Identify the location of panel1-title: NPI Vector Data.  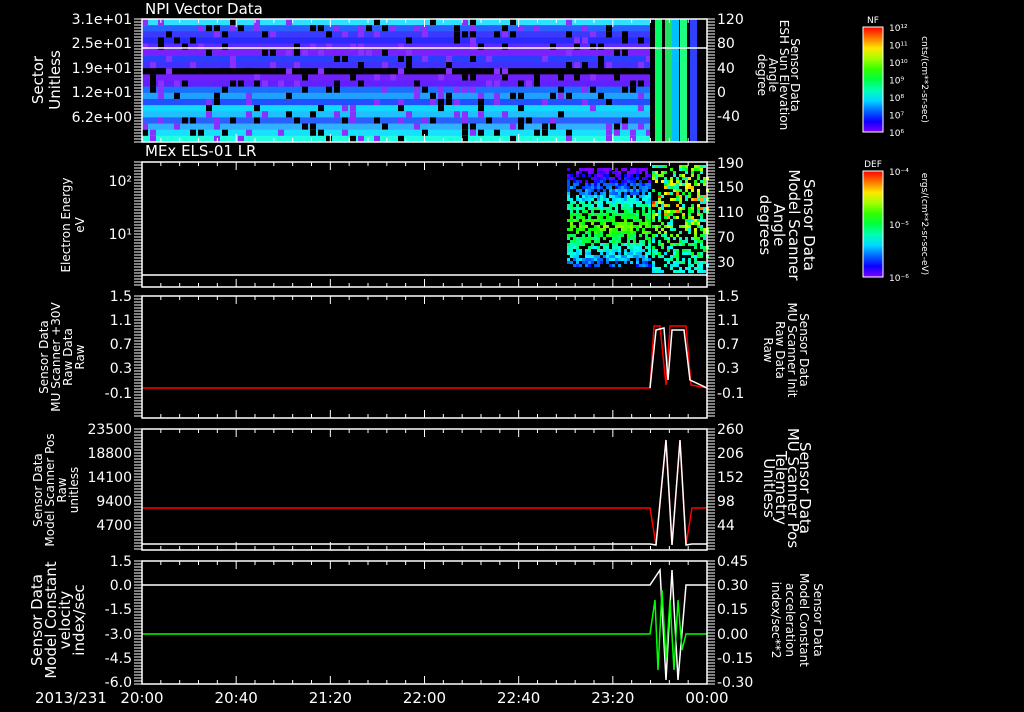
(204, 9).